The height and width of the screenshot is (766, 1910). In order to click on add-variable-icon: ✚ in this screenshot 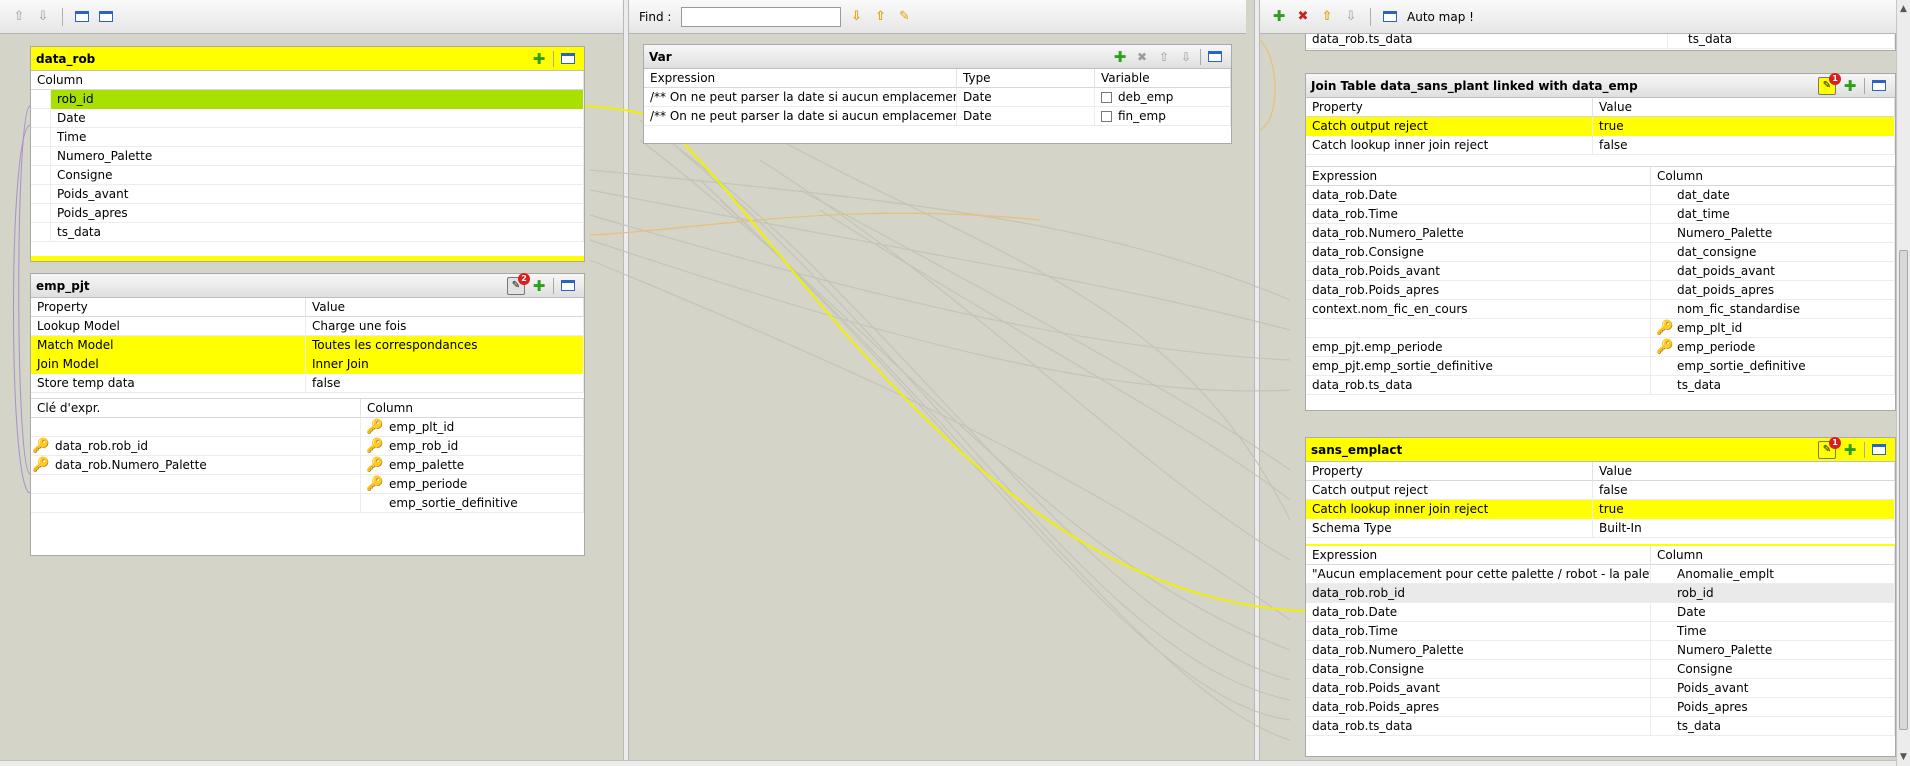, I will do `click(1120, 57)`.